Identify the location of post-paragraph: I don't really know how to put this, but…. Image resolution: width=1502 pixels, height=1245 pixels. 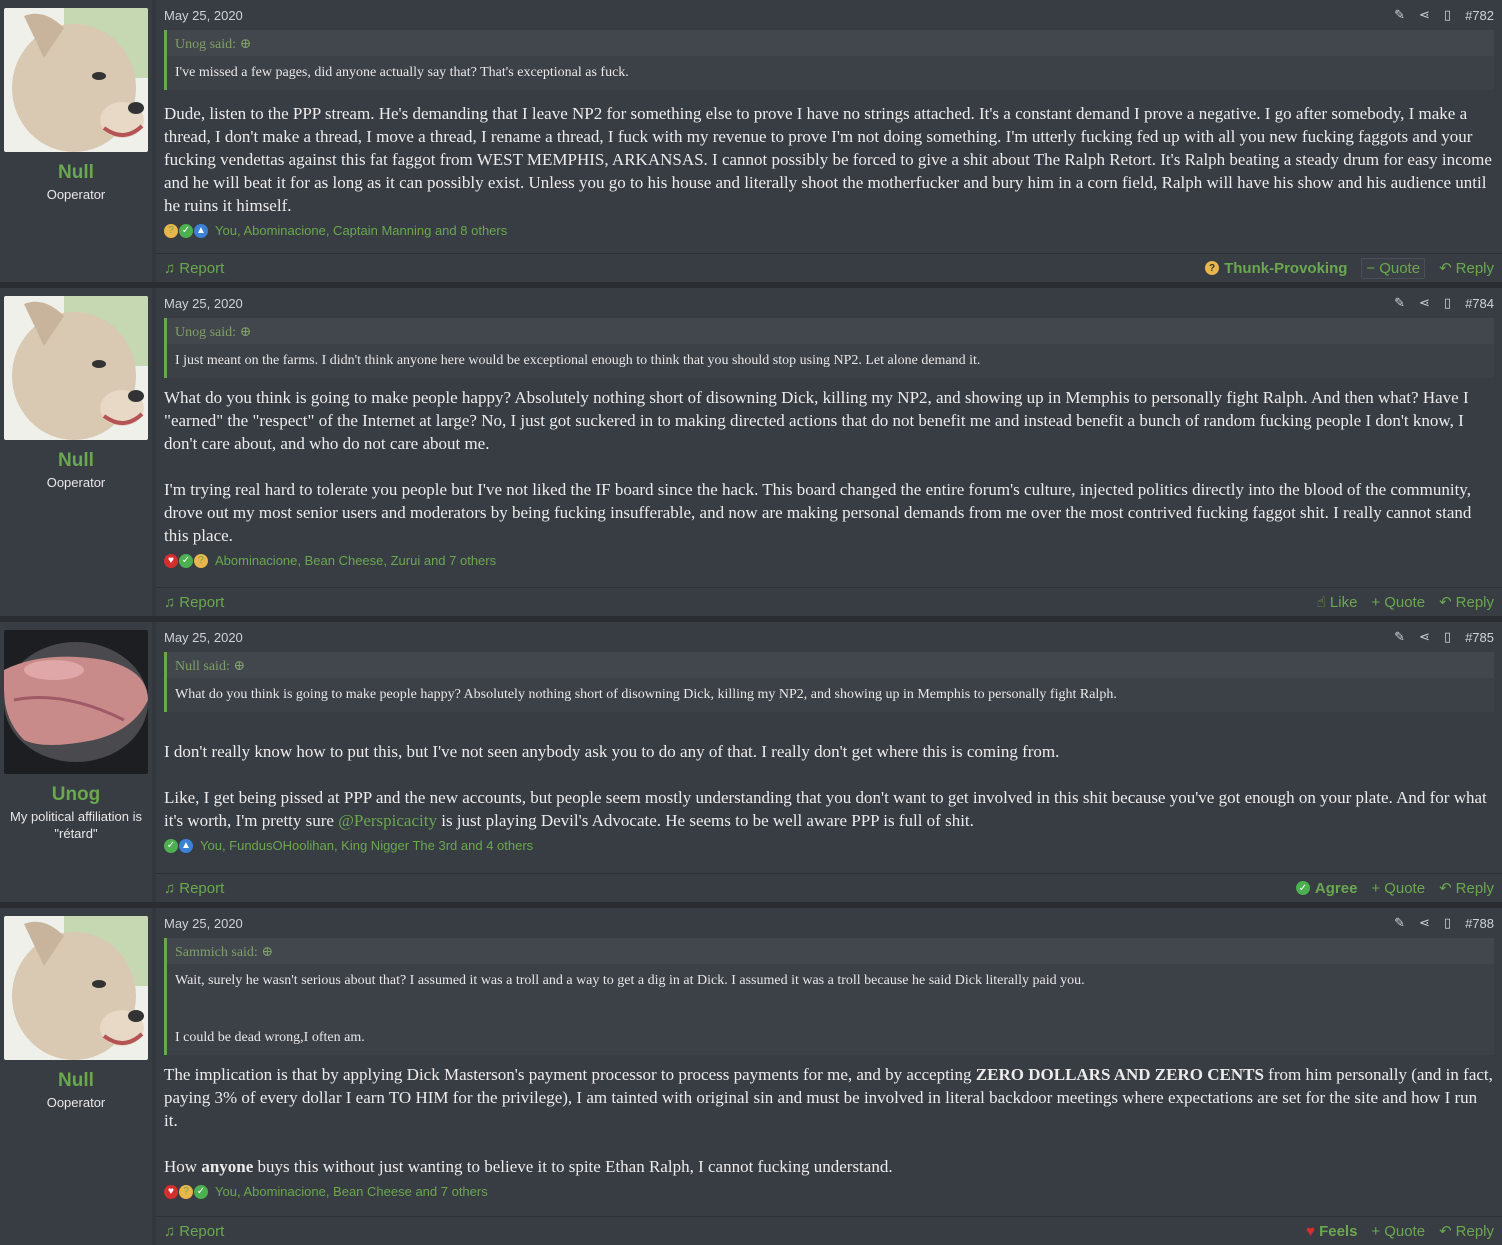
(612, 751).